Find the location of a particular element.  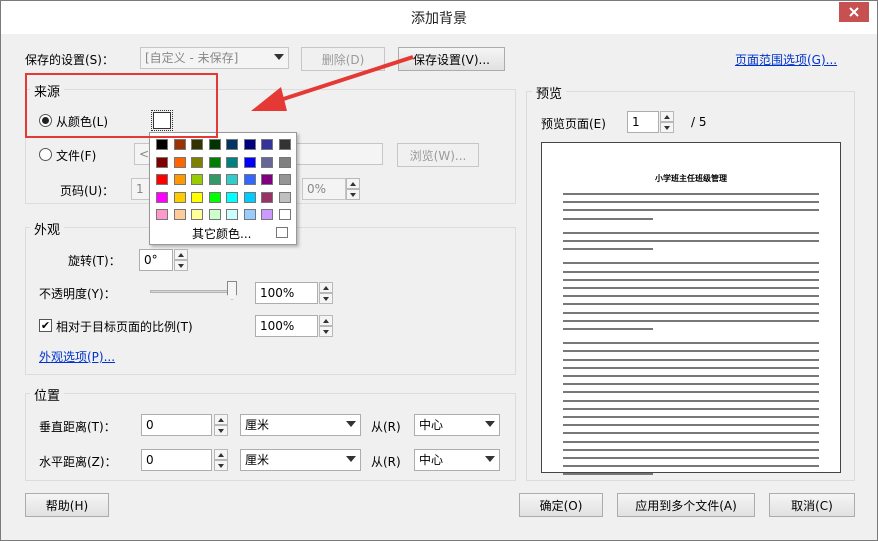

annotation-arrow-icon is located at coordinates (332, 83).